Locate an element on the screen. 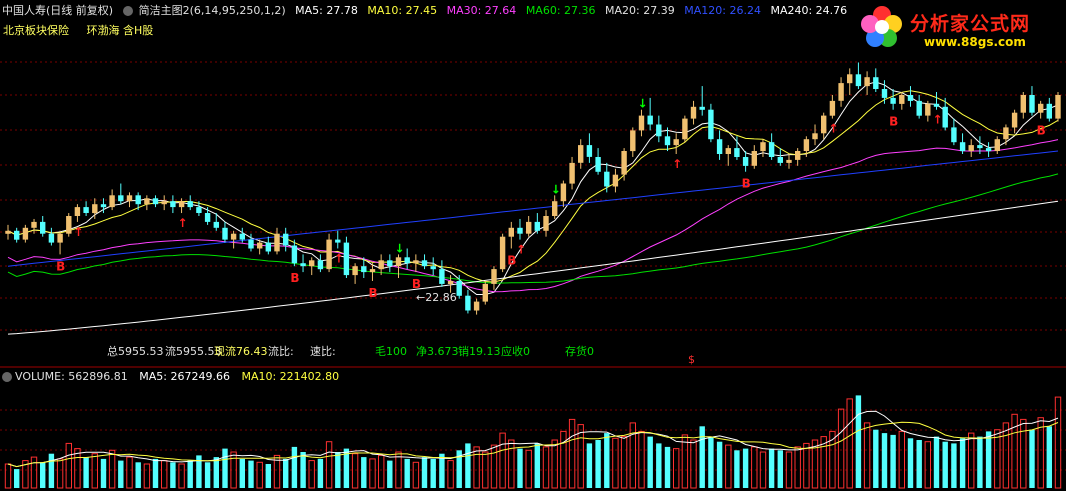  volume-ma10: MA10: 221402.80 is located at coordinates (290, 376).